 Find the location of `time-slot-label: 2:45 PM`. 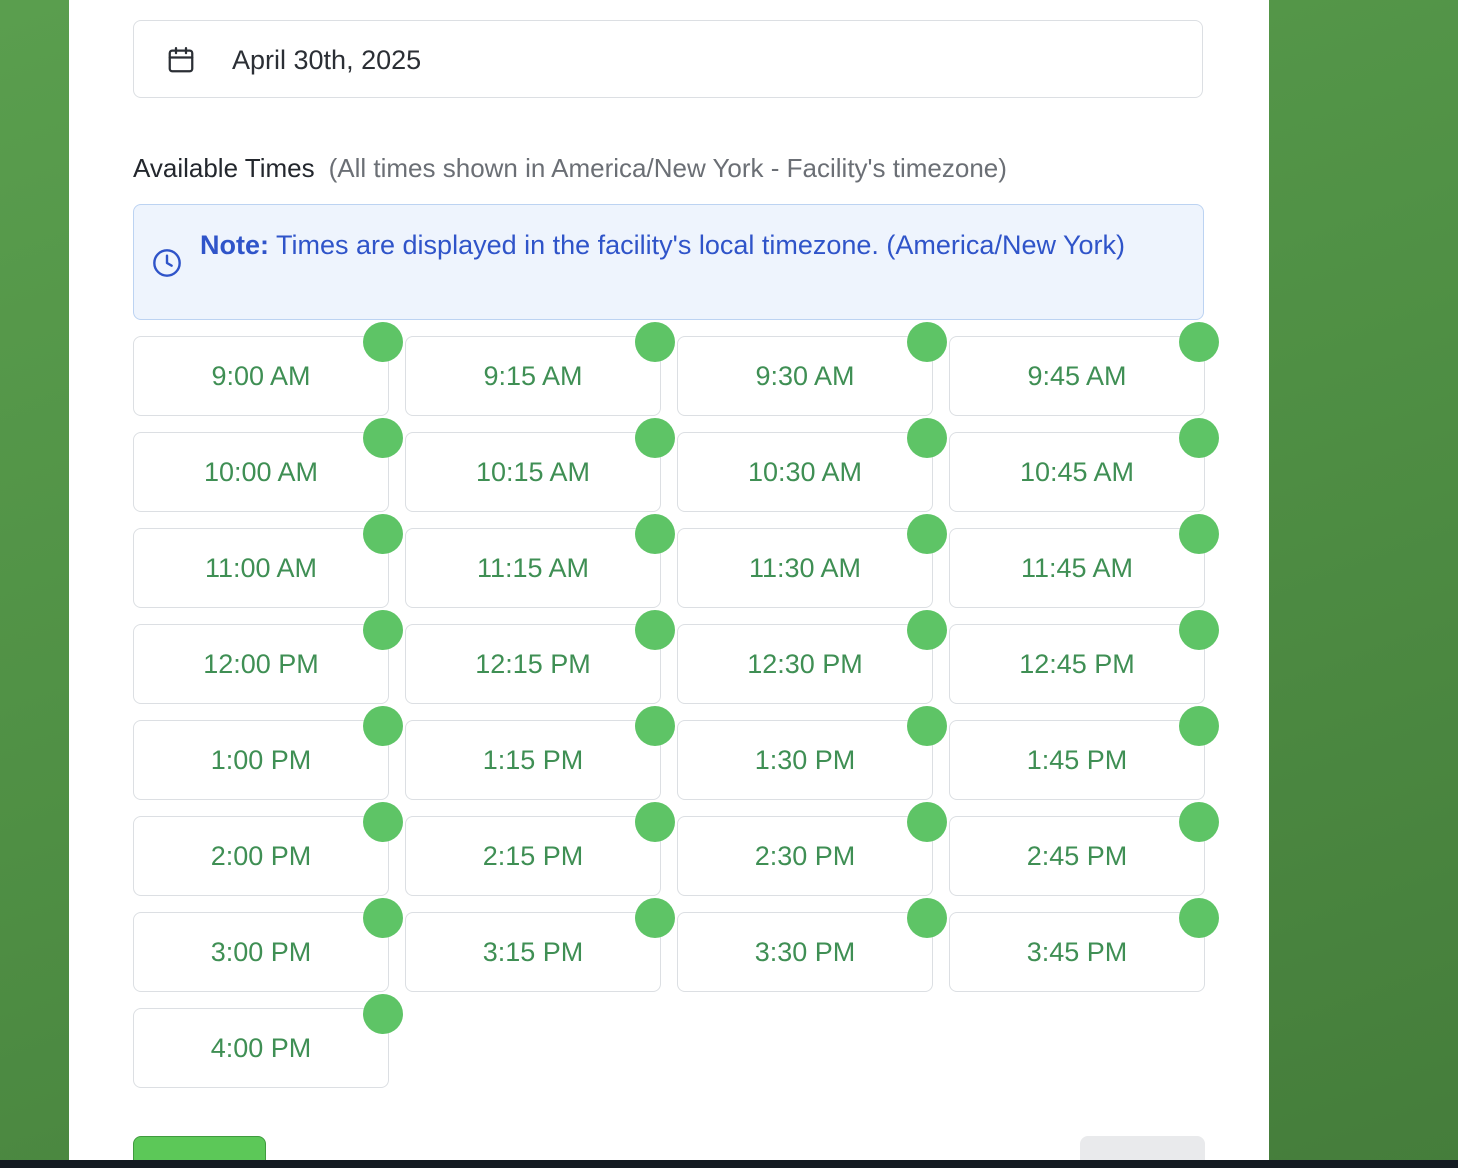

time-slot-label: 2:45 PM is located at coordinates (1077, 855).